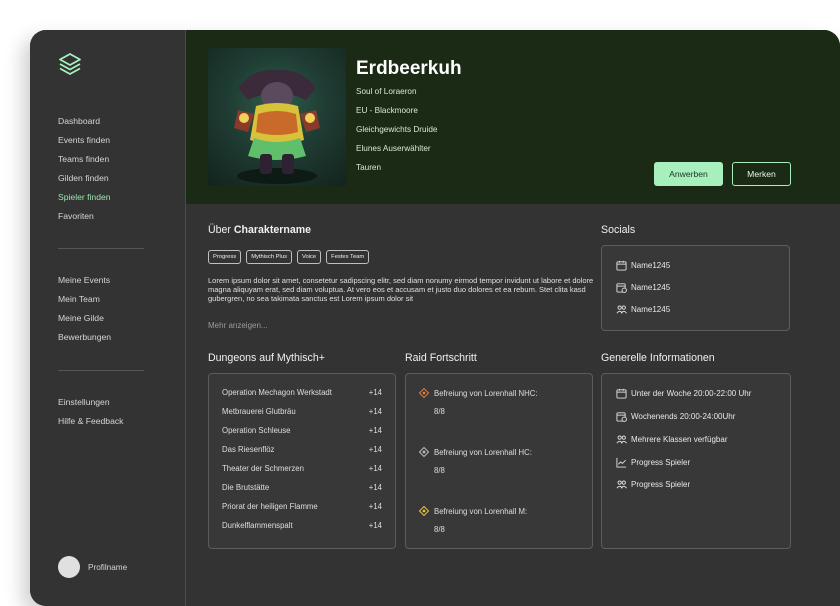 Image resolution: width=840 pixels, height=606 pixels. I want to click on about-title: Über Charaktername, so click(259, 230).